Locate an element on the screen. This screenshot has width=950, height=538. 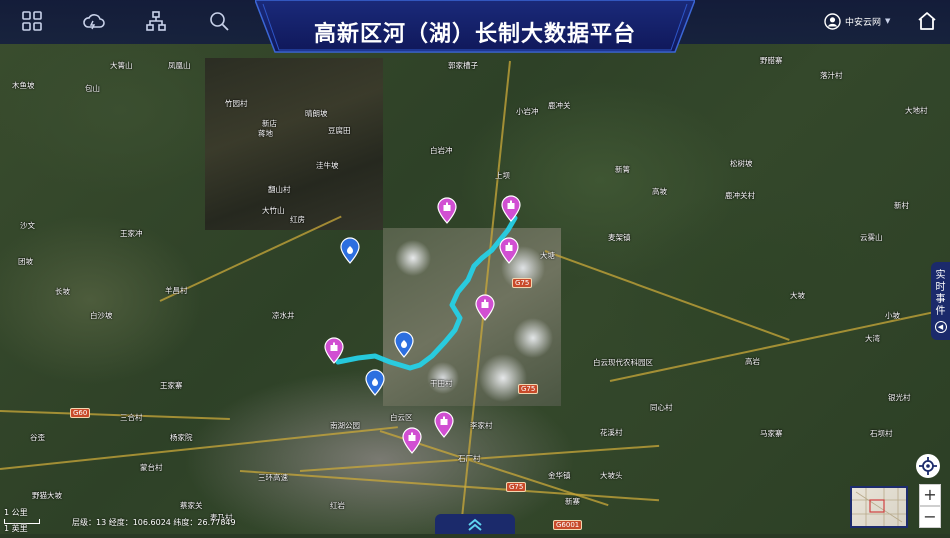
page-title: 高新区河（湖）长制大数据平台 is located at coordinates (474, 34).